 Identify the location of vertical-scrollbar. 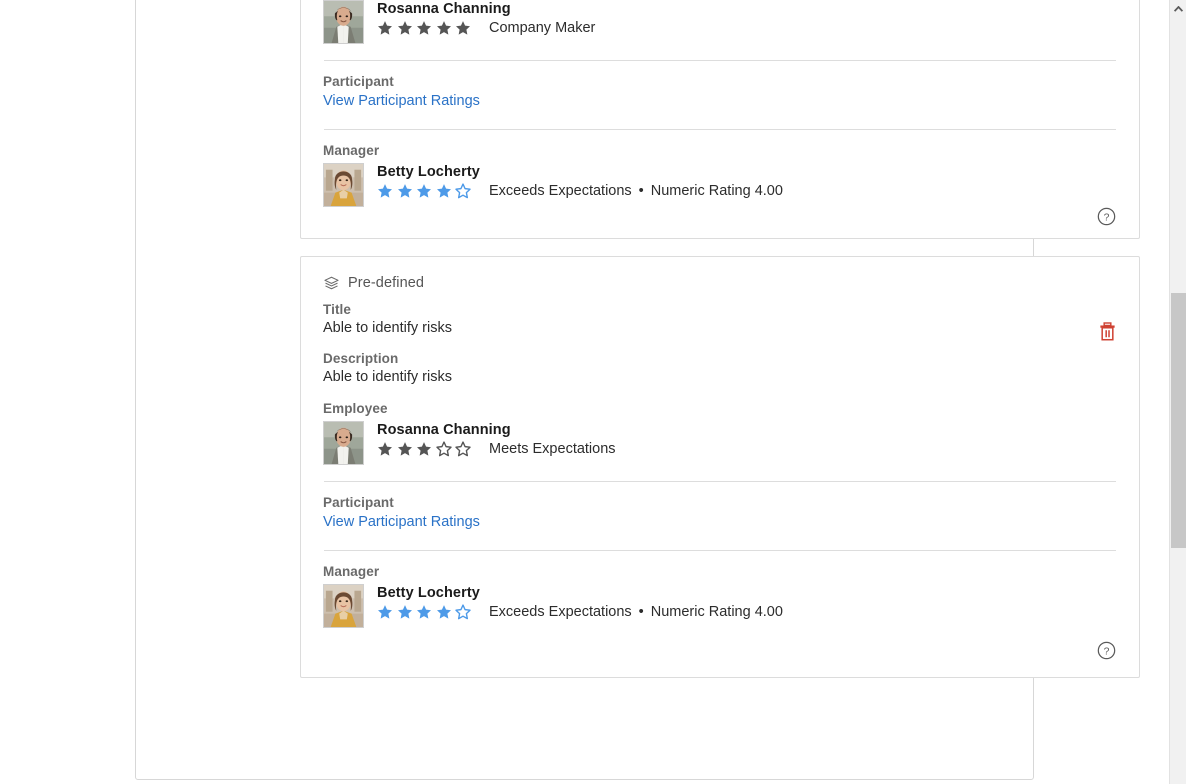
(1177, 392).